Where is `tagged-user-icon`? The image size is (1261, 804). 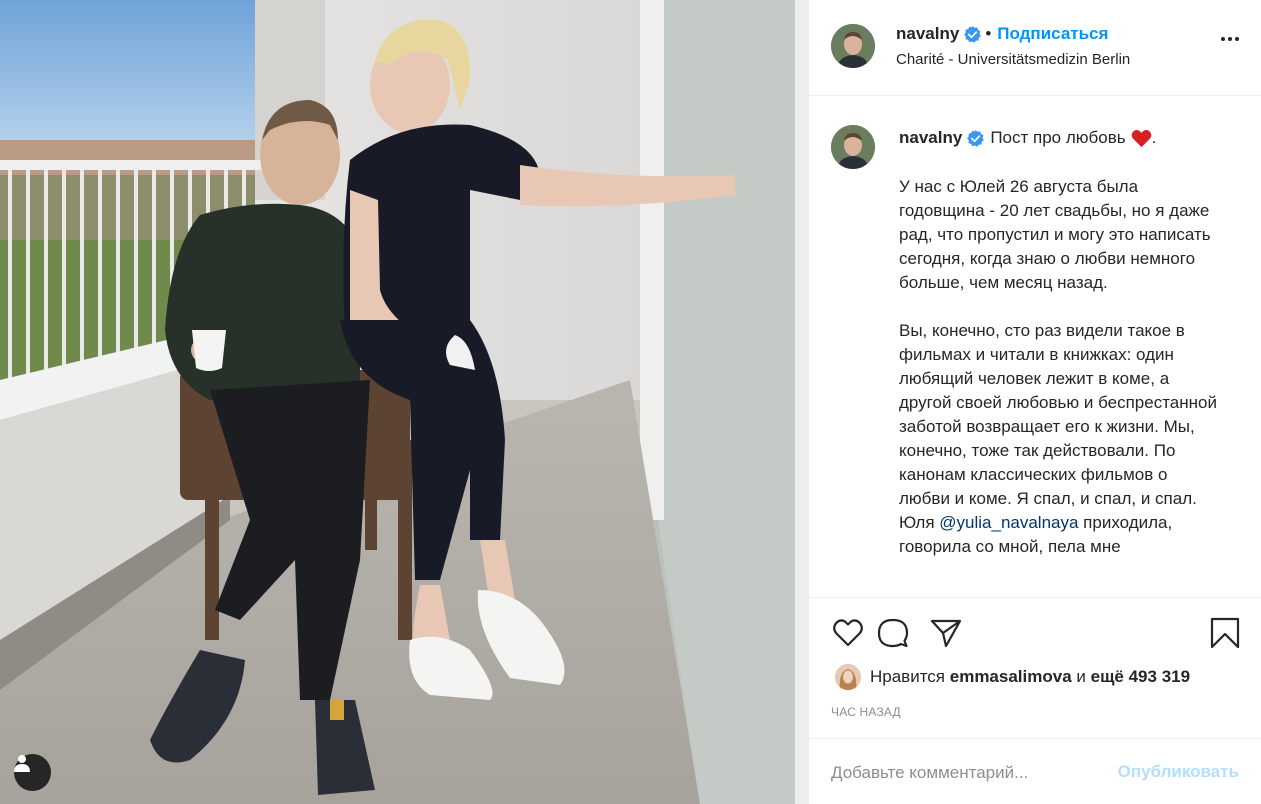 tagged-user-icon is located at coordinates (22, 763).